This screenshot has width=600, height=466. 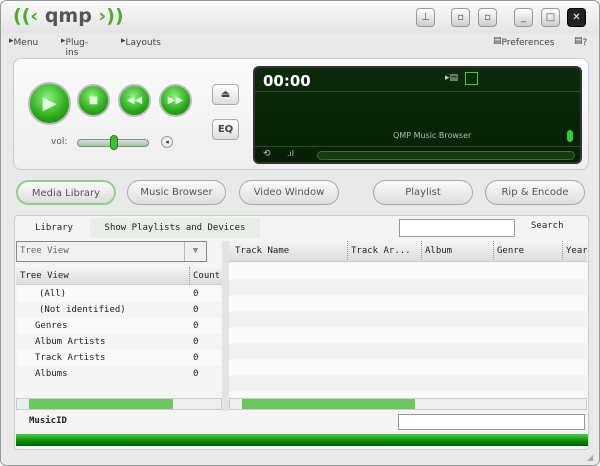 What do you see at coordinates (225, 94) in the screenshot?
I see `eject-button: ⏏` at bounding box center [225, 94].